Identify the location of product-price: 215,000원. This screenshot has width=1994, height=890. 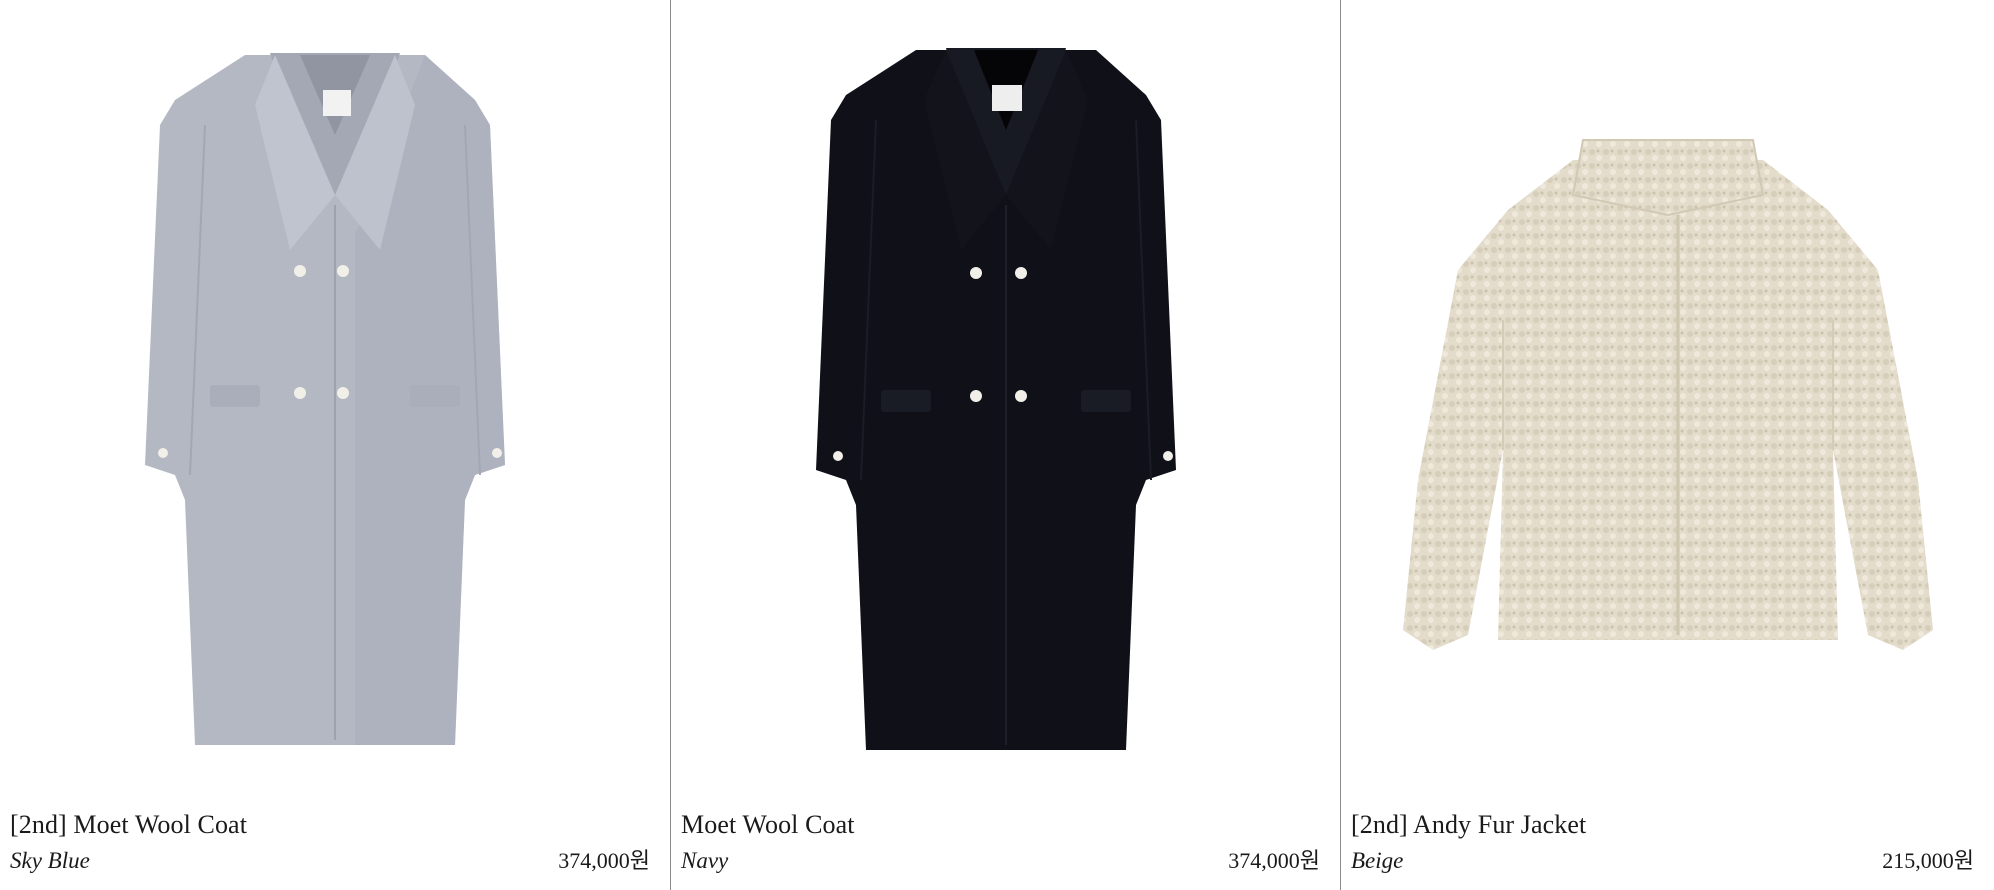
(1928, 860).